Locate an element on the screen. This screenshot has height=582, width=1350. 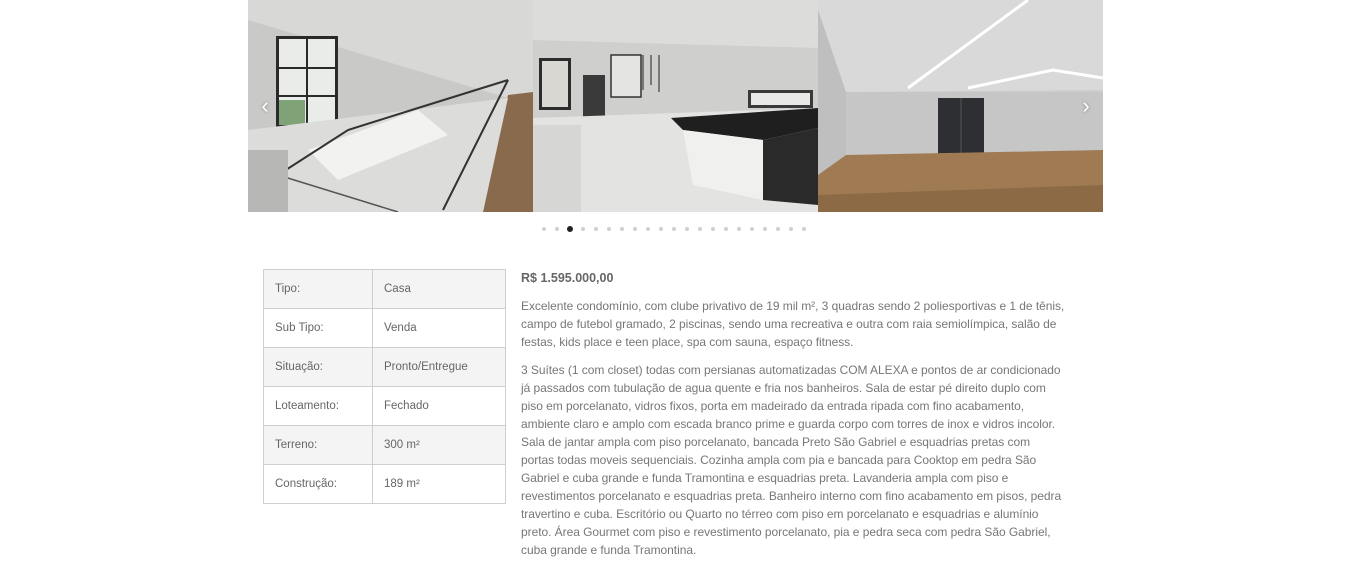
spec-value: 300 m² is located at coordinates (439, 445).